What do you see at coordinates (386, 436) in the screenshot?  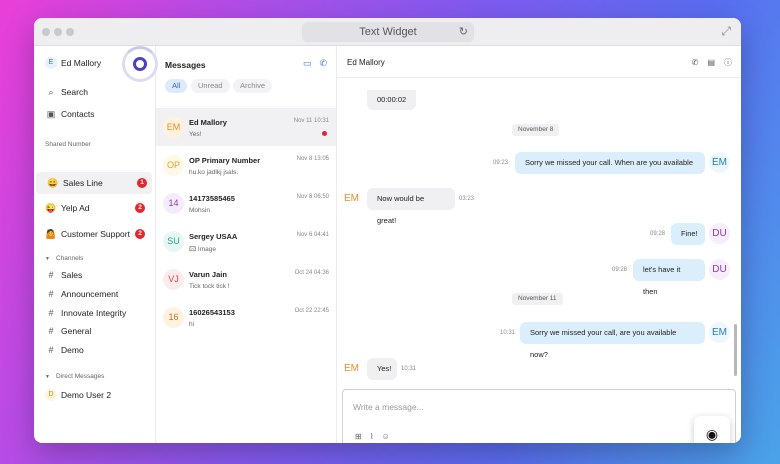 I see `emoji-icon: ☺` at bounding box center [386, 436].